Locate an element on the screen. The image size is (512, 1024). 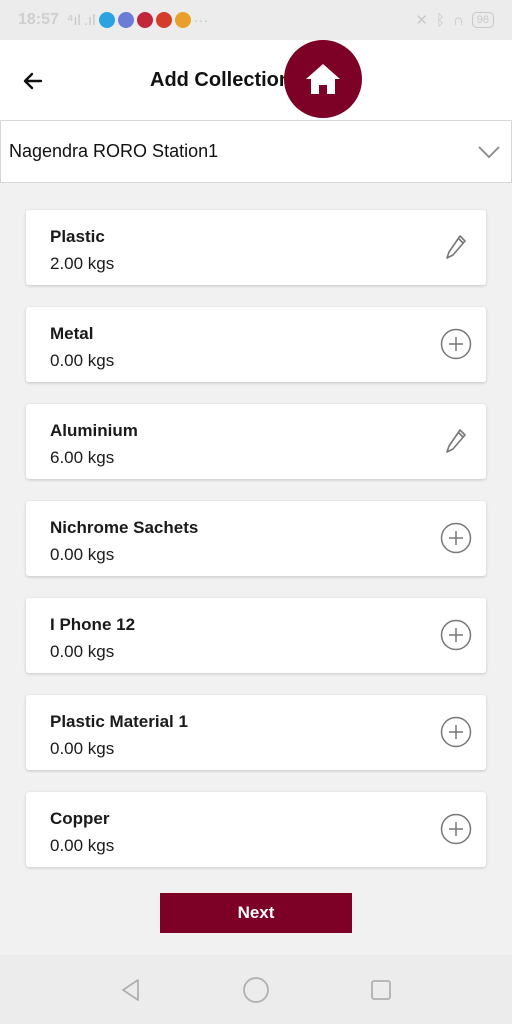
nav-home-button is located at coordinates (256, 990).